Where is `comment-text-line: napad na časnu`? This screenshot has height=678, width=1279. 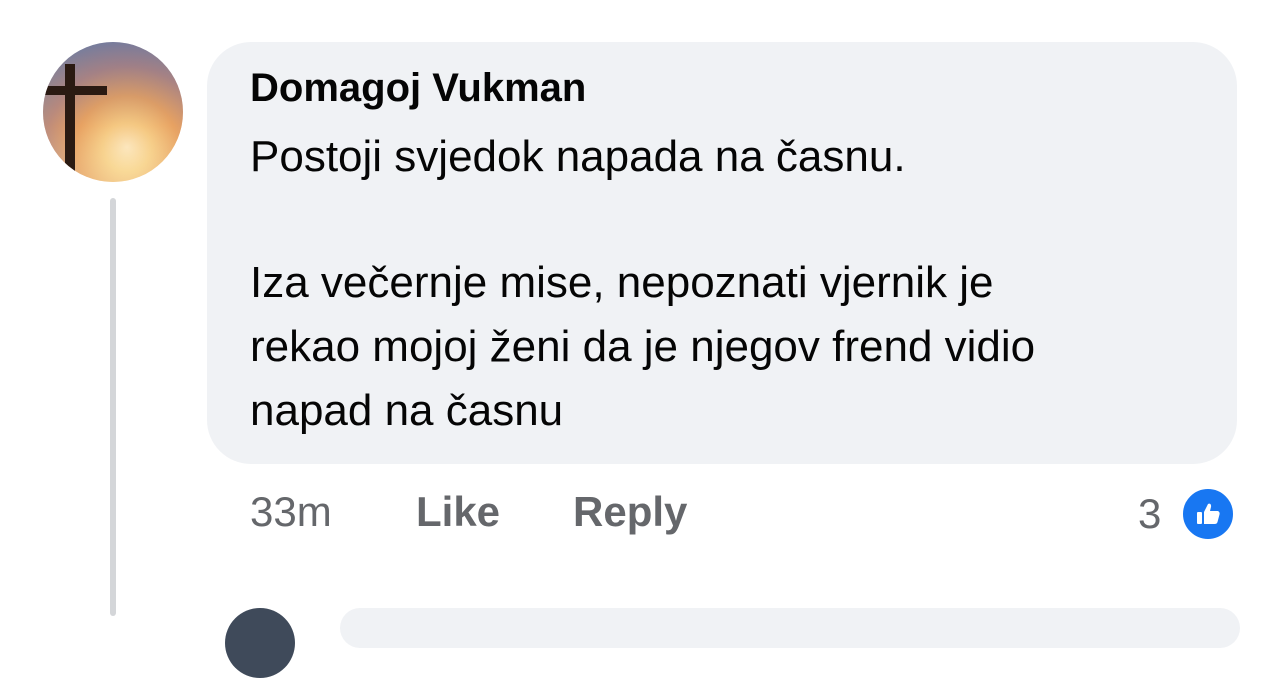 comment-text-line: napad na časnu is located at coordinates (407, 410).